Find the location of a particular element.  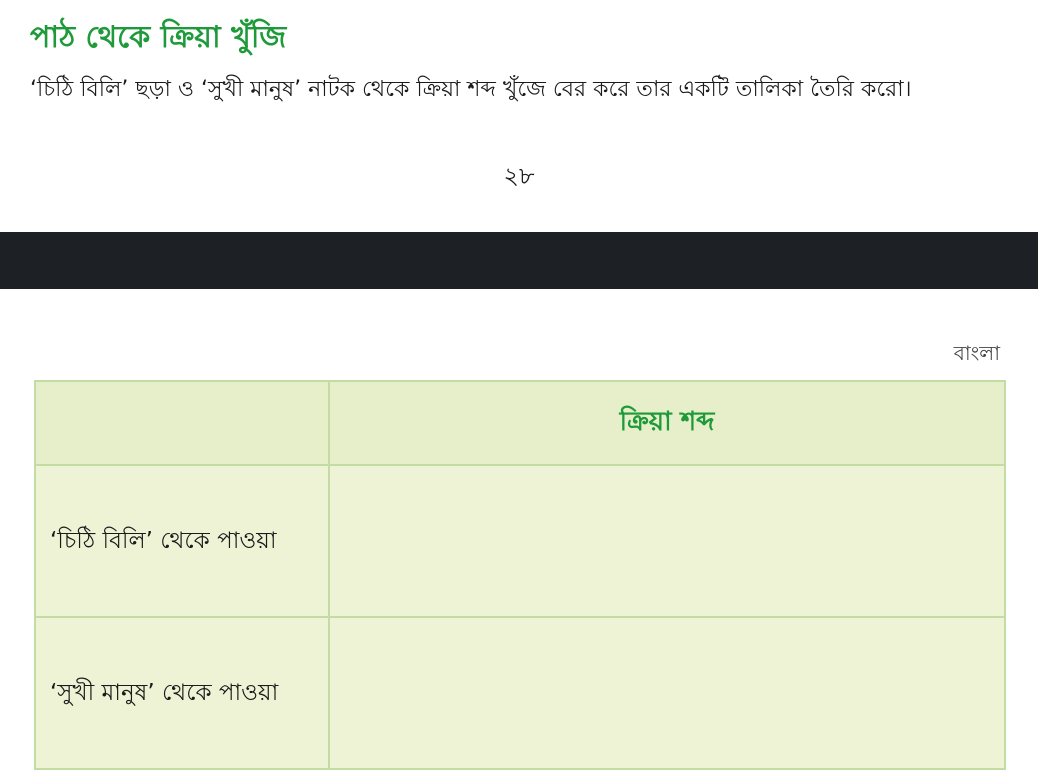

answer-cell-chithi-bili is located at coordinates (667, 541).